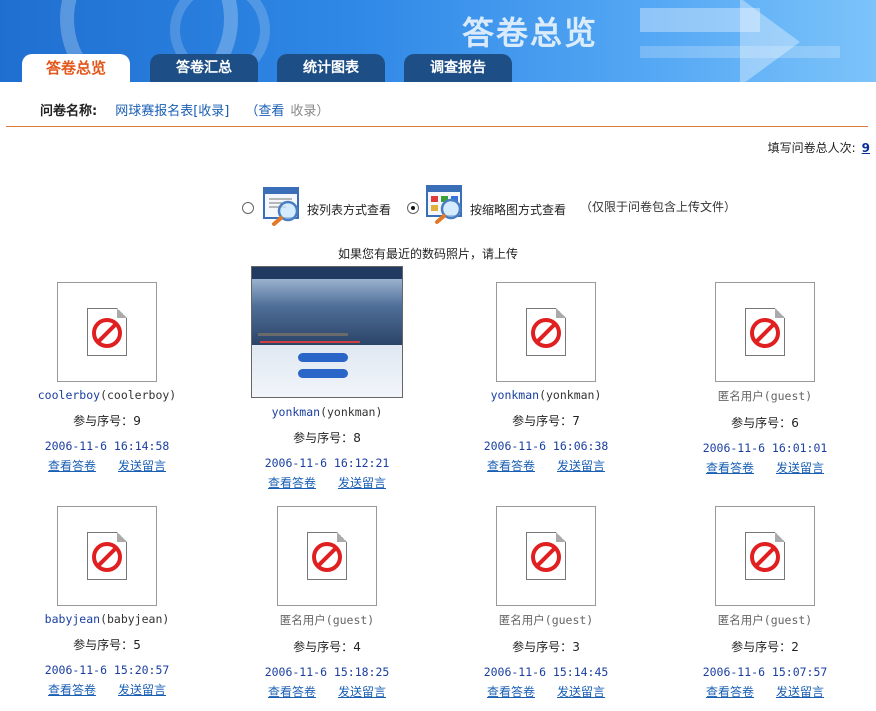  Describe the element at coordinates (69, 395) in the screenshot. I see `respondent-name: coolerboy` at that location.